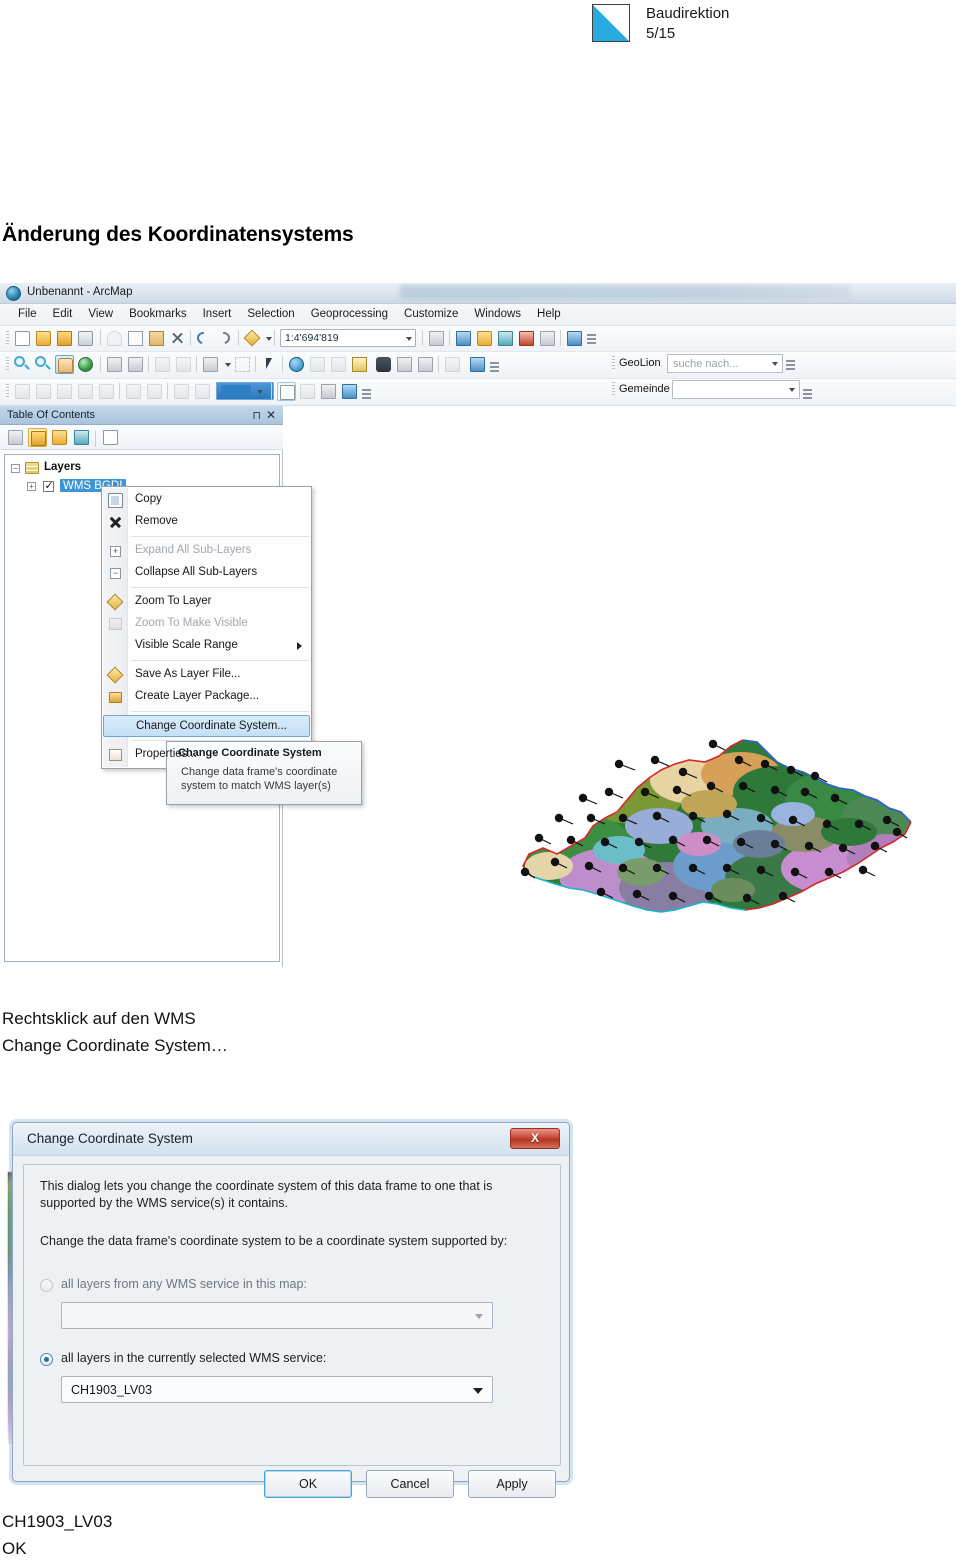 The height and width of the screenshot is (1562, 960). Describe the element at coordinates (436, 338) in the screenshot. I see `editor-toolbar-button` at that location.